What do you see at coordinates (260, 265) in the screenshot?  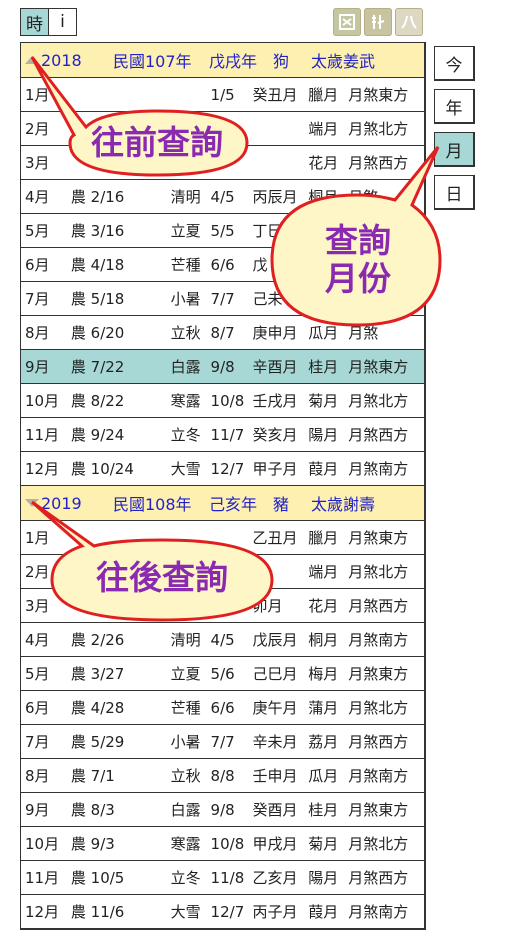 I see `month-ganzhi: 戊` at bounding box center [260, 265].